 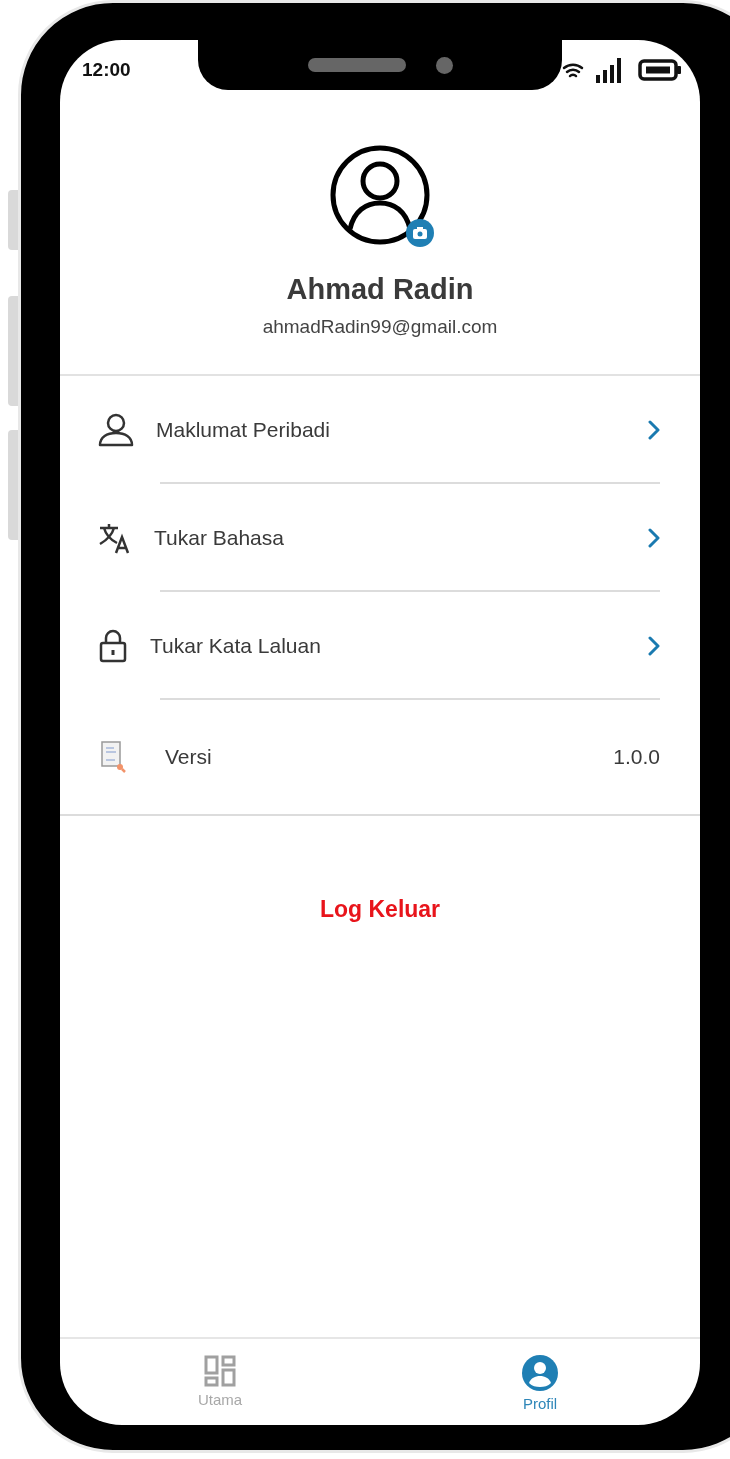 I want to click on logout-button: Log Keluar, so click(x=380, y=909).